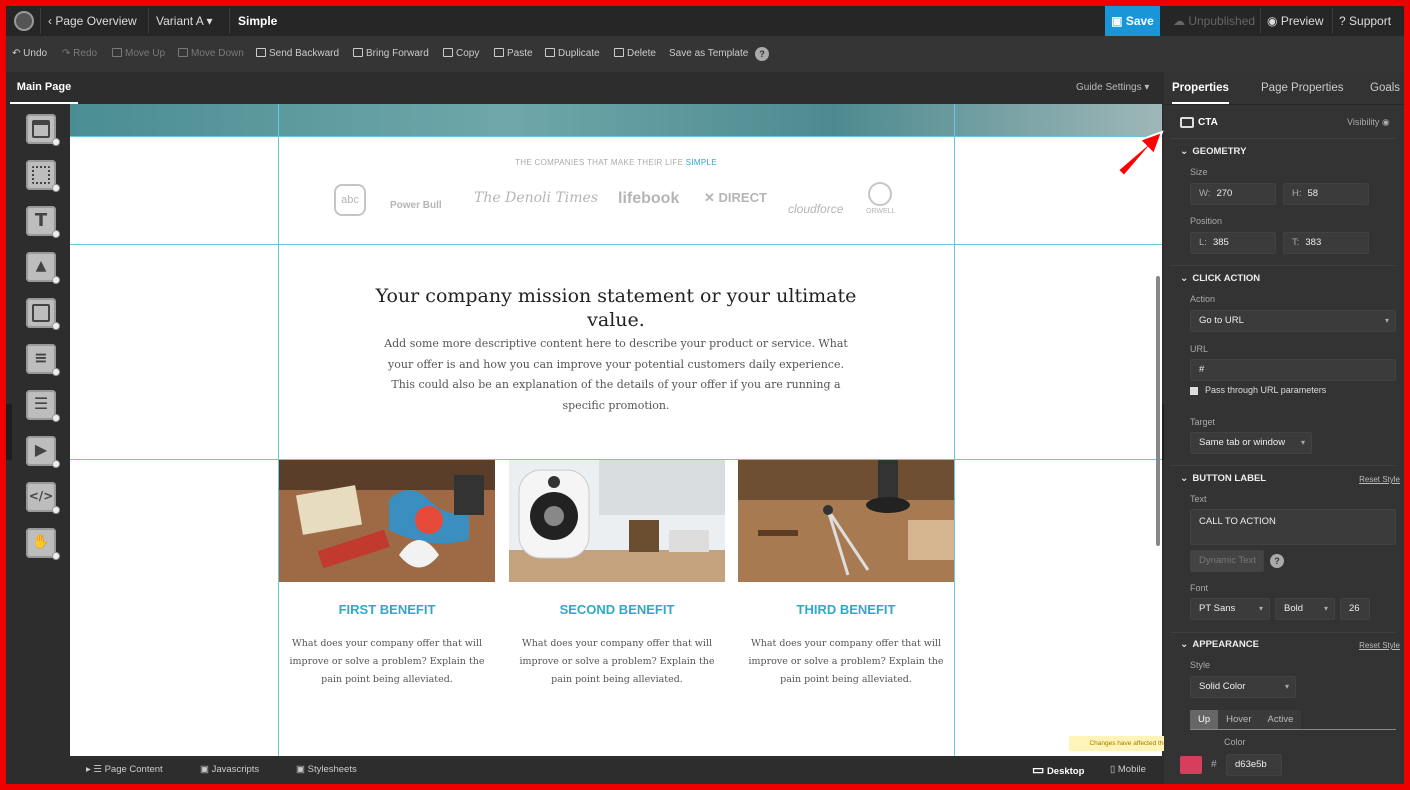 The height and width of the screenshot is (790, 1410). Describe the element at coordinates (1295, 21) in the screenshot. I see `preview-button: ◉ Preview` at that location.